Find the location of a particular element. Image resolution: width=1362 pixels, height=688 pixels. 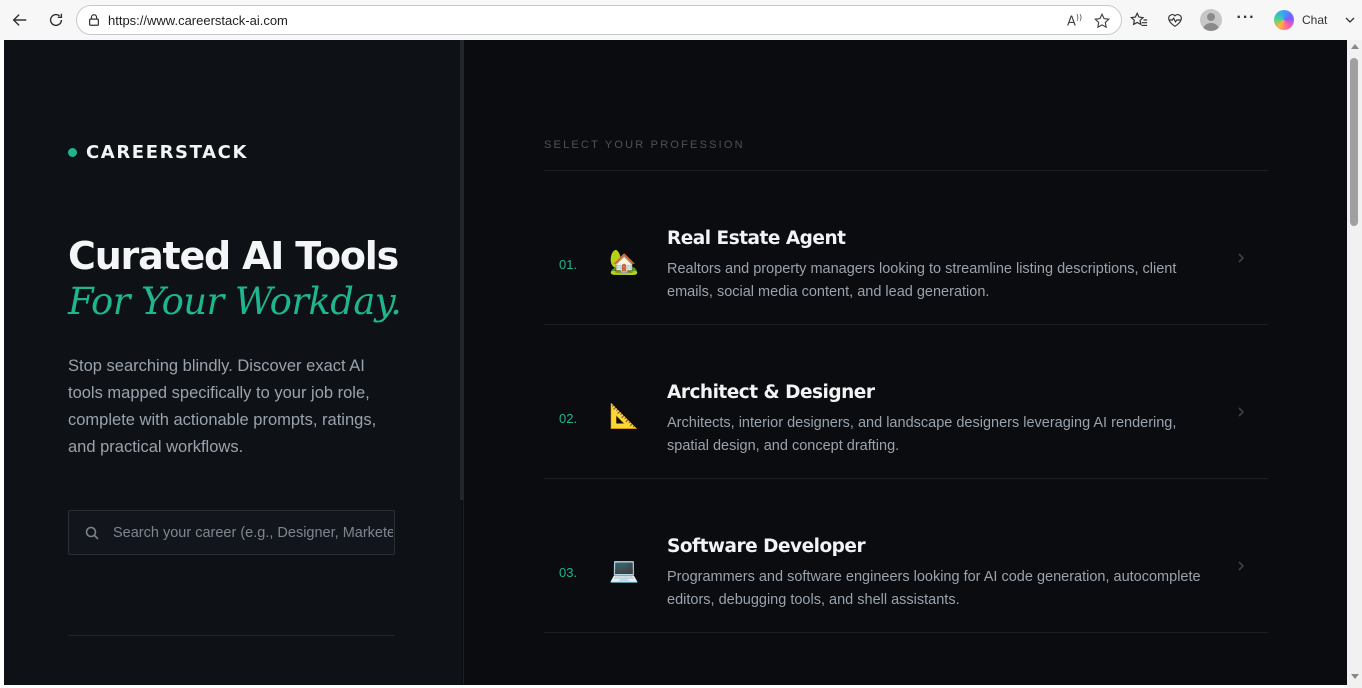

more-icon: ··· is located at coordinates (1246, 18).